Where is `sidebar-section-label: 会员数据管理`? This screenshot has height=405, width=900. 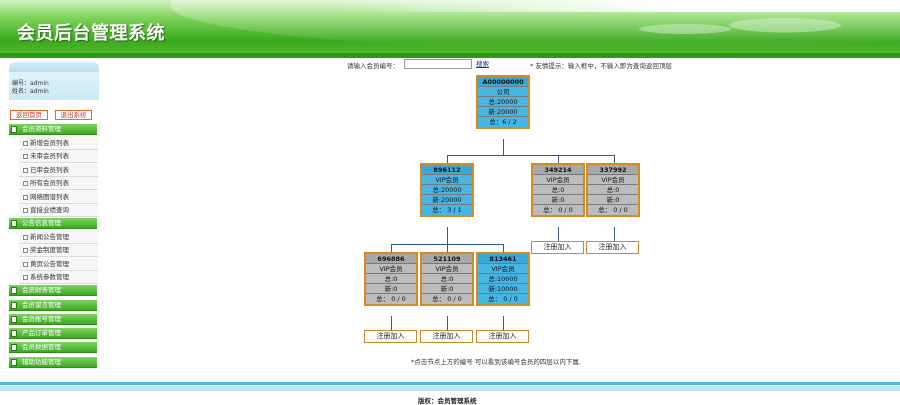 sidebar-section-label: 会员数据管理 is located at coordinates (41, 347).